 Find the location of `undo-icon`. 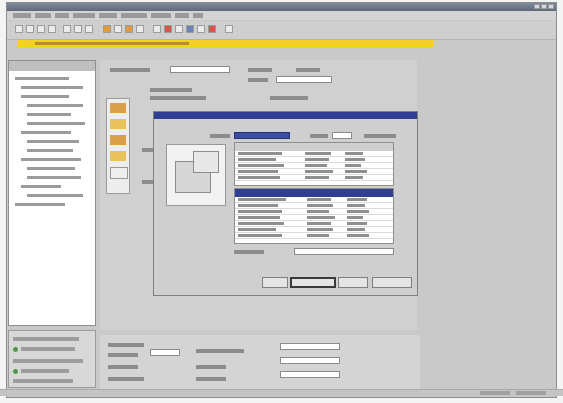

undo-icon is located at coordinates (118, 29).